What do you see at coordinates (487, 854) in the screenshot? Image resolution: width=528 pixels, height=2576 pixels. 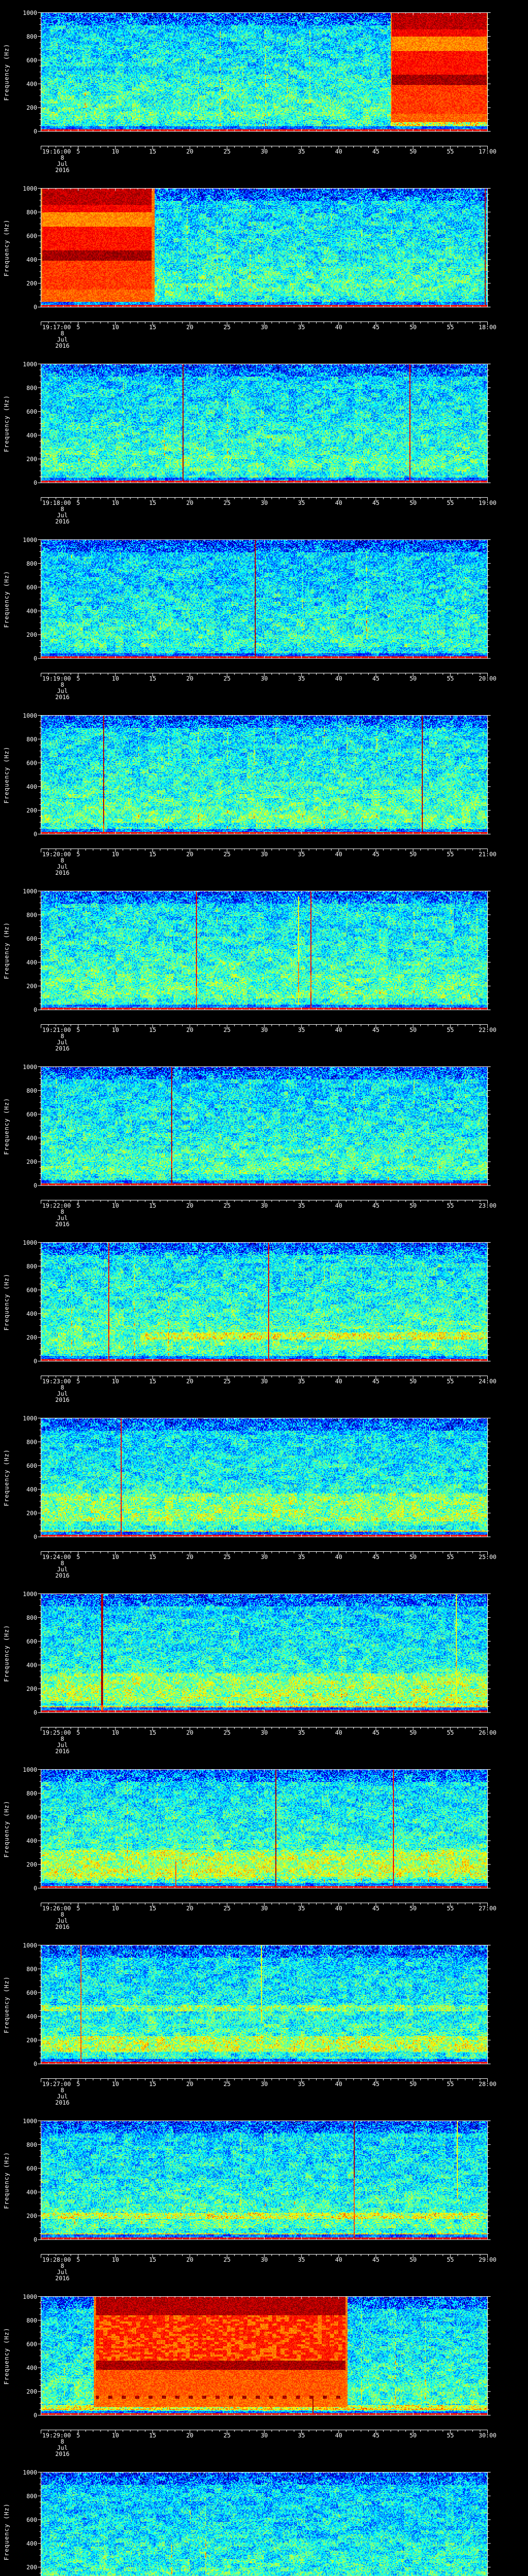 I see `x-axis-end-time: 21:00` at bounding box center [487, 854].